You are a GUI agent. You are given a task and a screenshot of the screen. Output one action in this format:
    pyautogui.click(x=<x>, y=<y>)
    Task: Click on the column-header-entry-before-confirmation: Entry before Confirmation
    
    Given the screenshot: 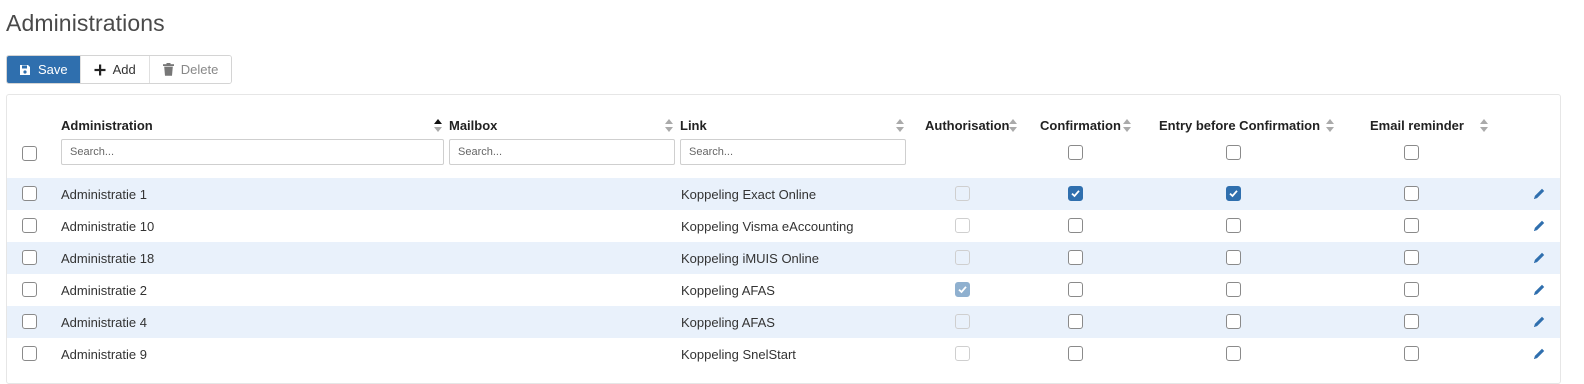 What is the action you would take?
    pyautogui.click(x=1239, y=125)
    